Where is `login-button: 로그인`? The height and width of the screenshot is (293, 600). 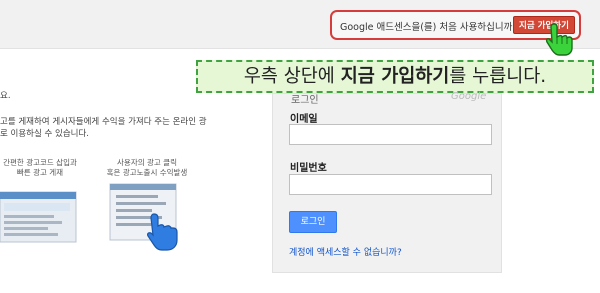 login-button: 로그인 is located at coordinates (313, 222).